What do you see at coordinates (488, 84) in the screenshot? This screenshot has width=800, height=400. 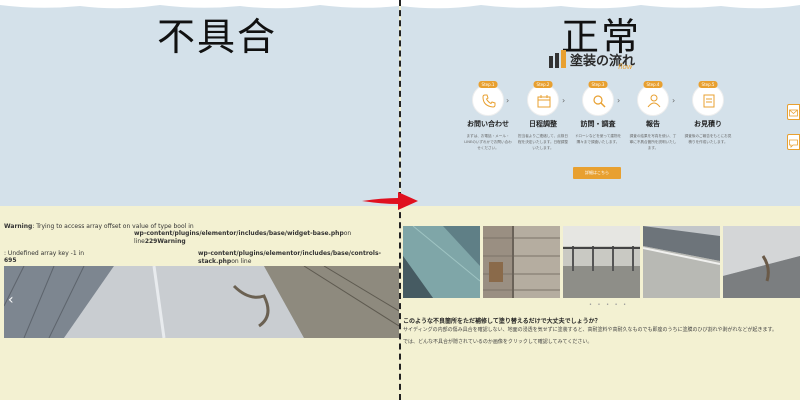 I see `step-badge: Step.1` at bounding box center [488, 84].